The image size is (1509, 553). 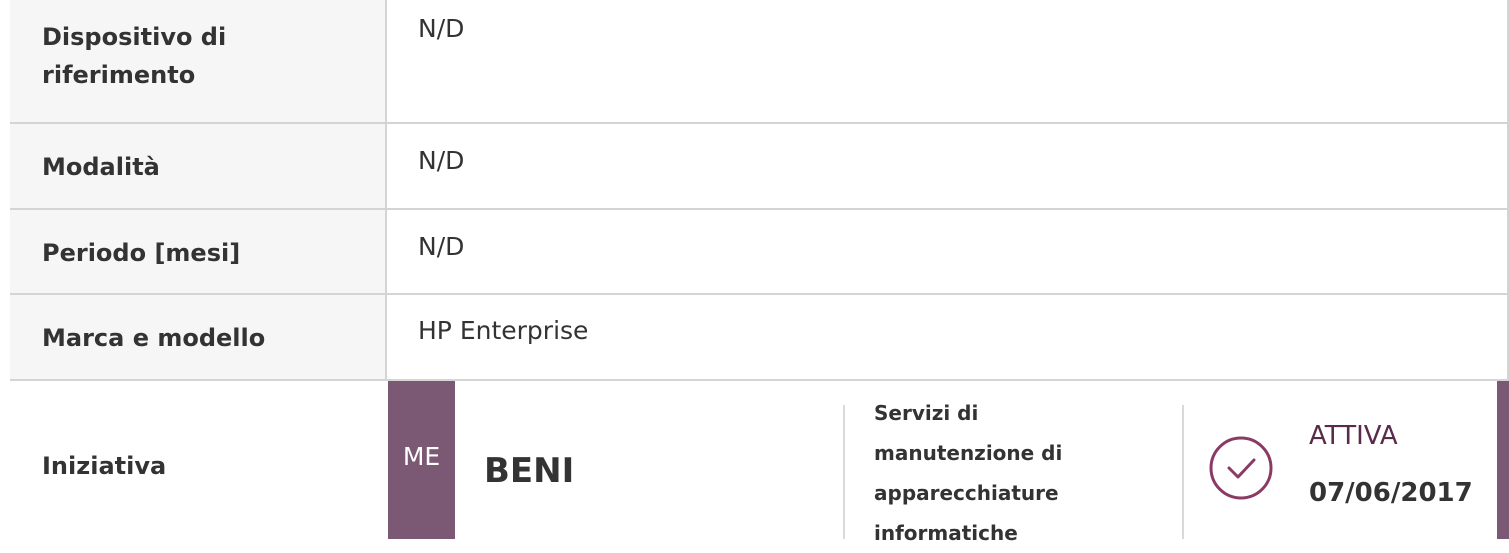 I want to click on initiative-label: Iniziativa, so click(x=104, y=466).